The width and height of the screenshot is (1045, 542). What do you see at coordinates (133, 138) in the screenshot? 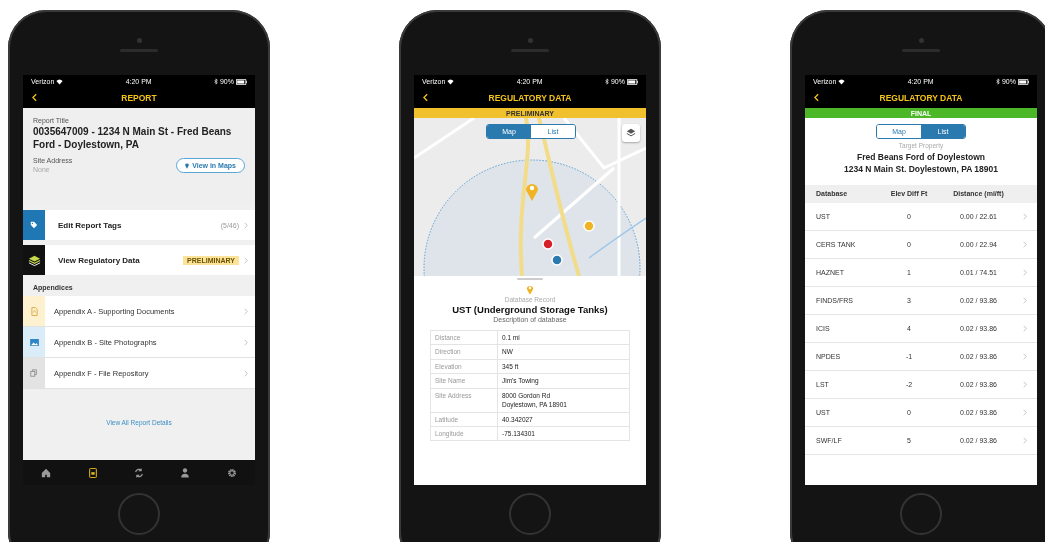
I see `report-title: 0035647009 - 1234 N Main St - Fred Beans Ford - Doylestown, PA` at bounding box center [133, 138].